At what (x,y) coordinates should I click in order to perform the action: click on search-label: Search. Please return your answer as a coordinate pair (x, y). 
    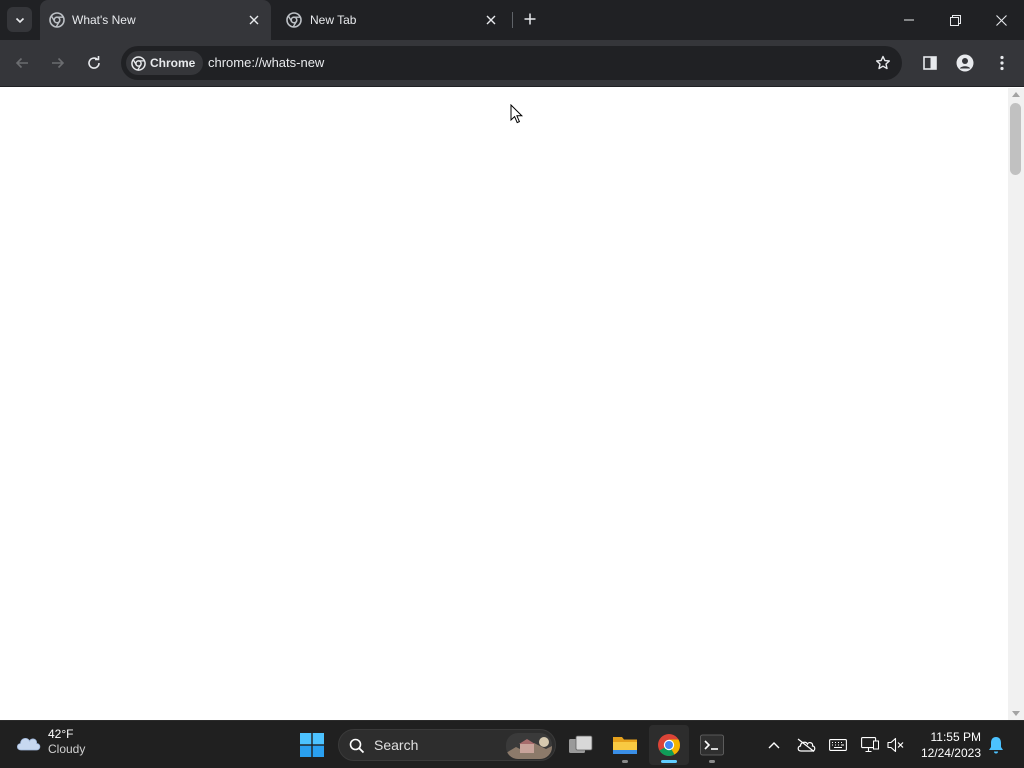
    Looking at the image, I should click on (396, 745).